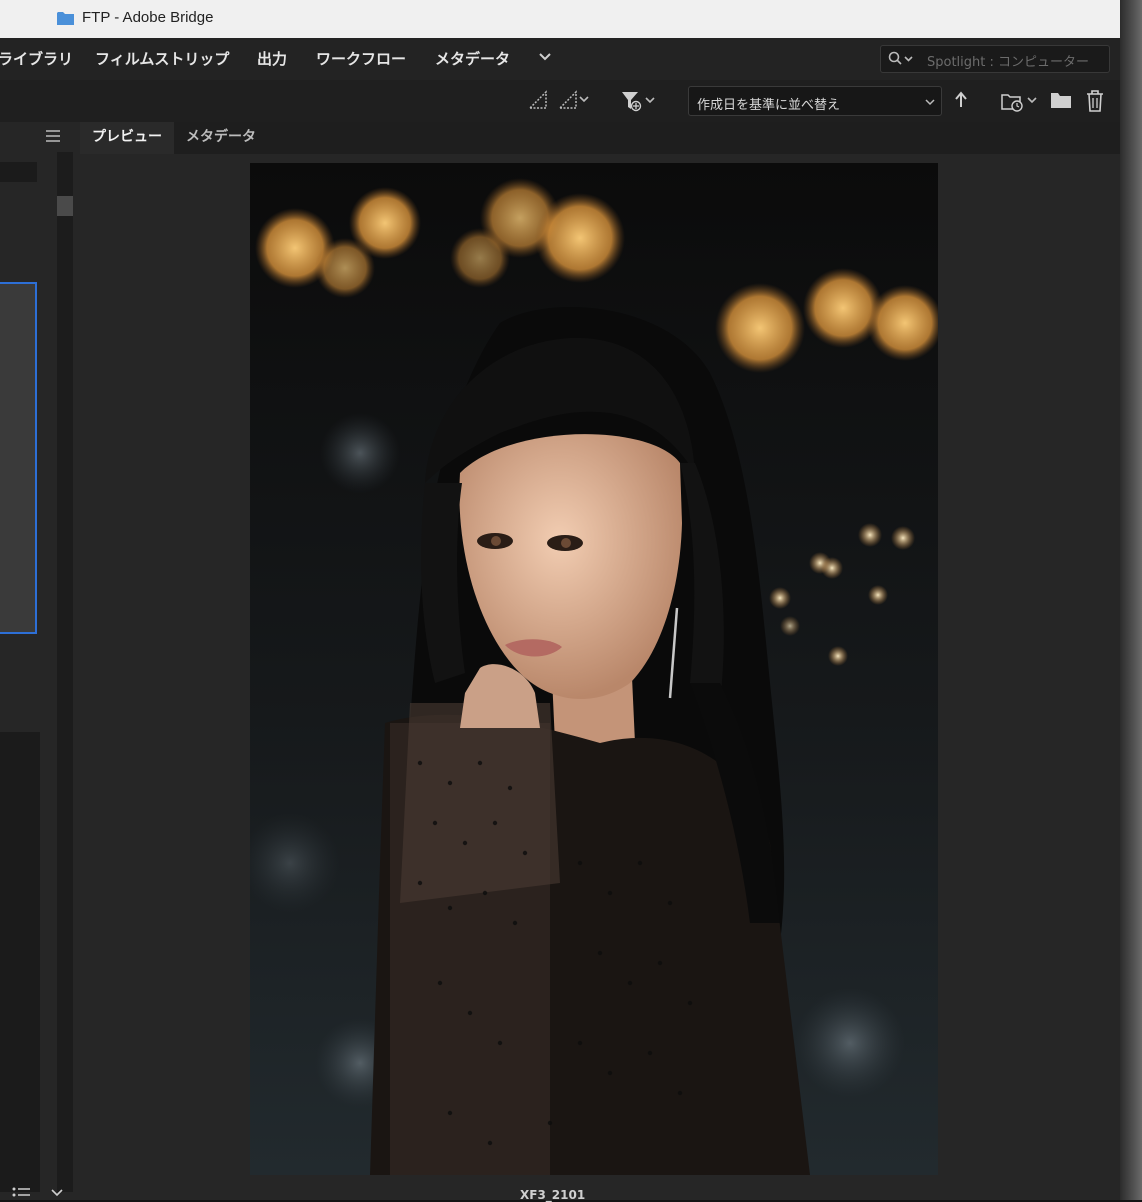 The image size is (1142, 1202). What do you see at coordinates (640, 101) in the screenshot?
I see `filter-icon` at bounding box center [640, 101].